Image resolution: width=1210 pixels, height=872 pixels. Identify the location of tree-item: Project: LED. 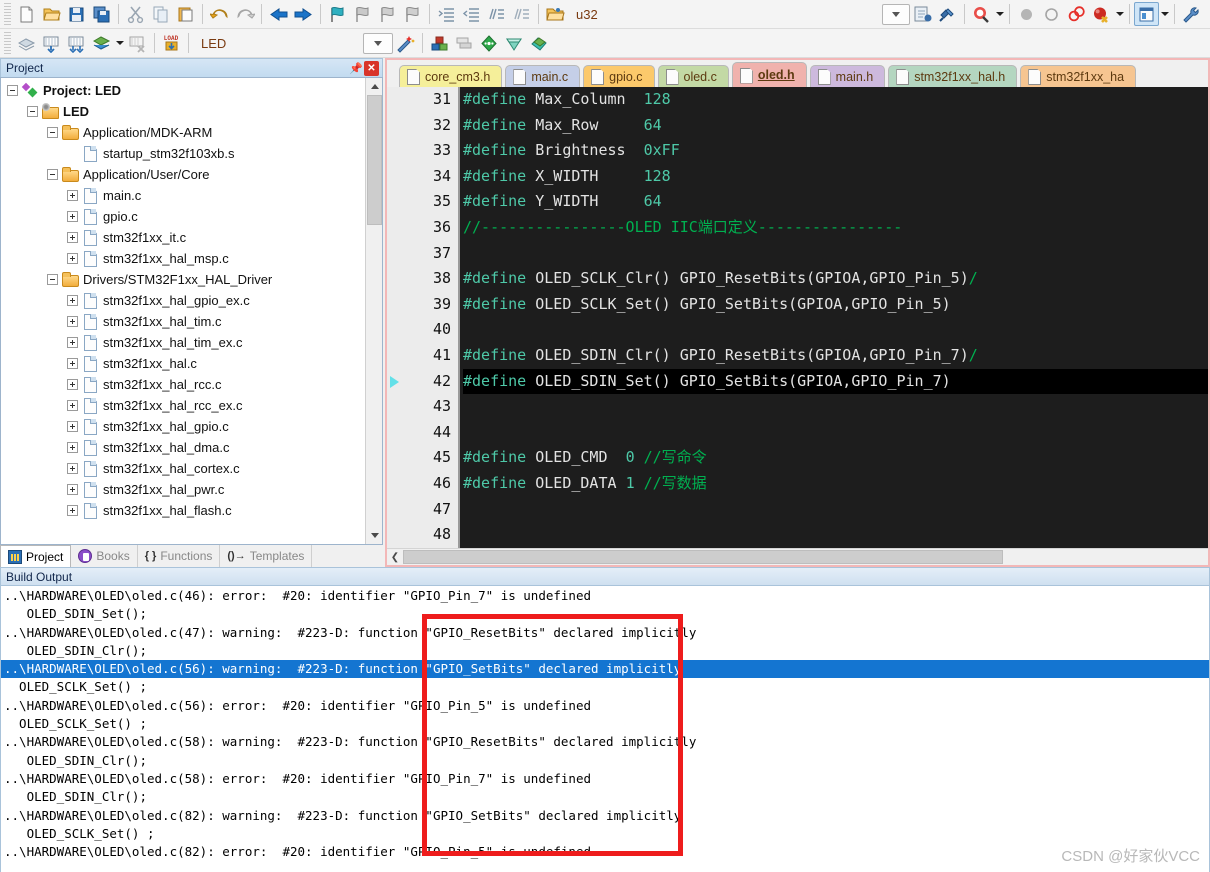
(183, 90).